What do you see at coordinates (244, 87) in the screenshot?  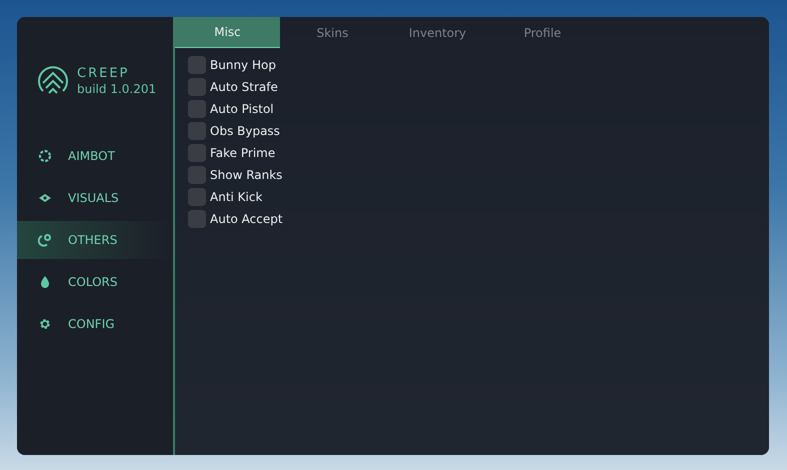 I see `option-label: Auto Strafe` at bounding box center [244, 87].